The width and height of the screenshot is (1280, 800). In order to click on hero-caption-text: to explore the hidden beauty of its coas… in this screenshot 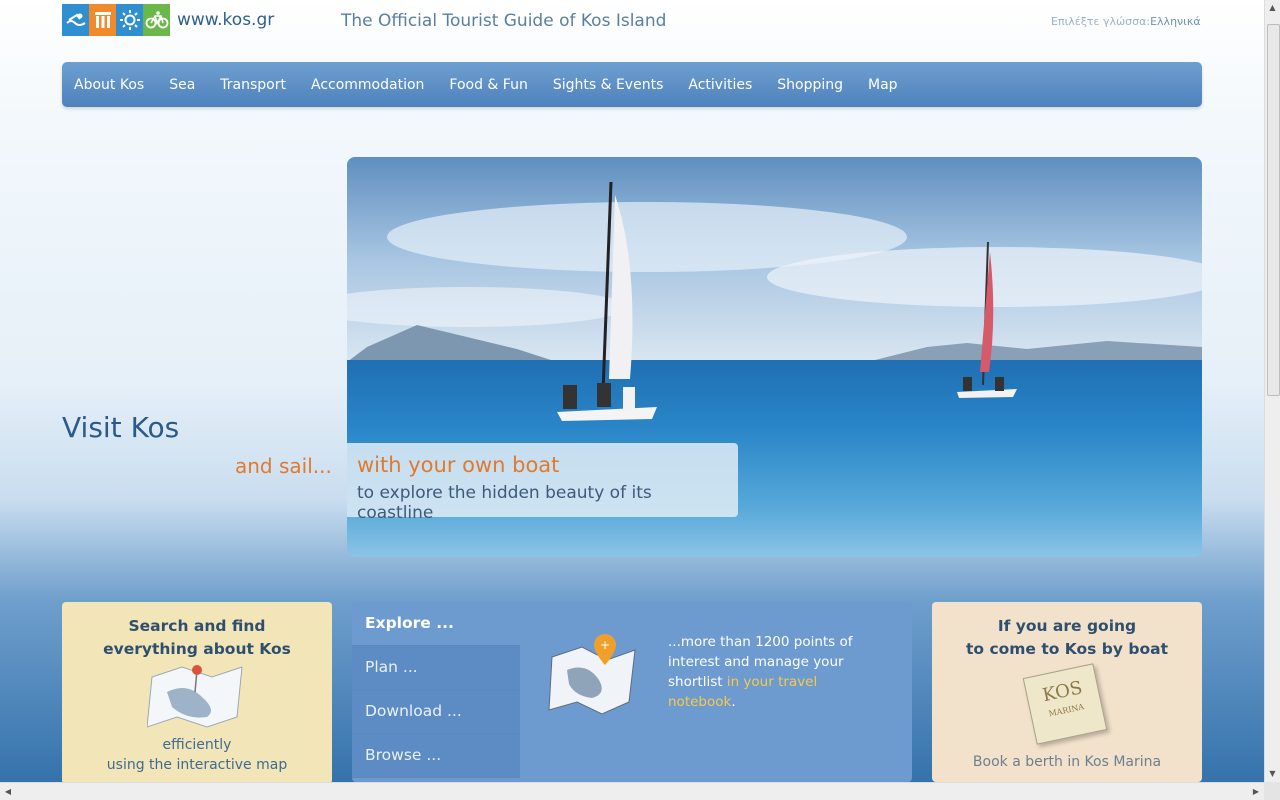, I will do `click(504, 503)`.